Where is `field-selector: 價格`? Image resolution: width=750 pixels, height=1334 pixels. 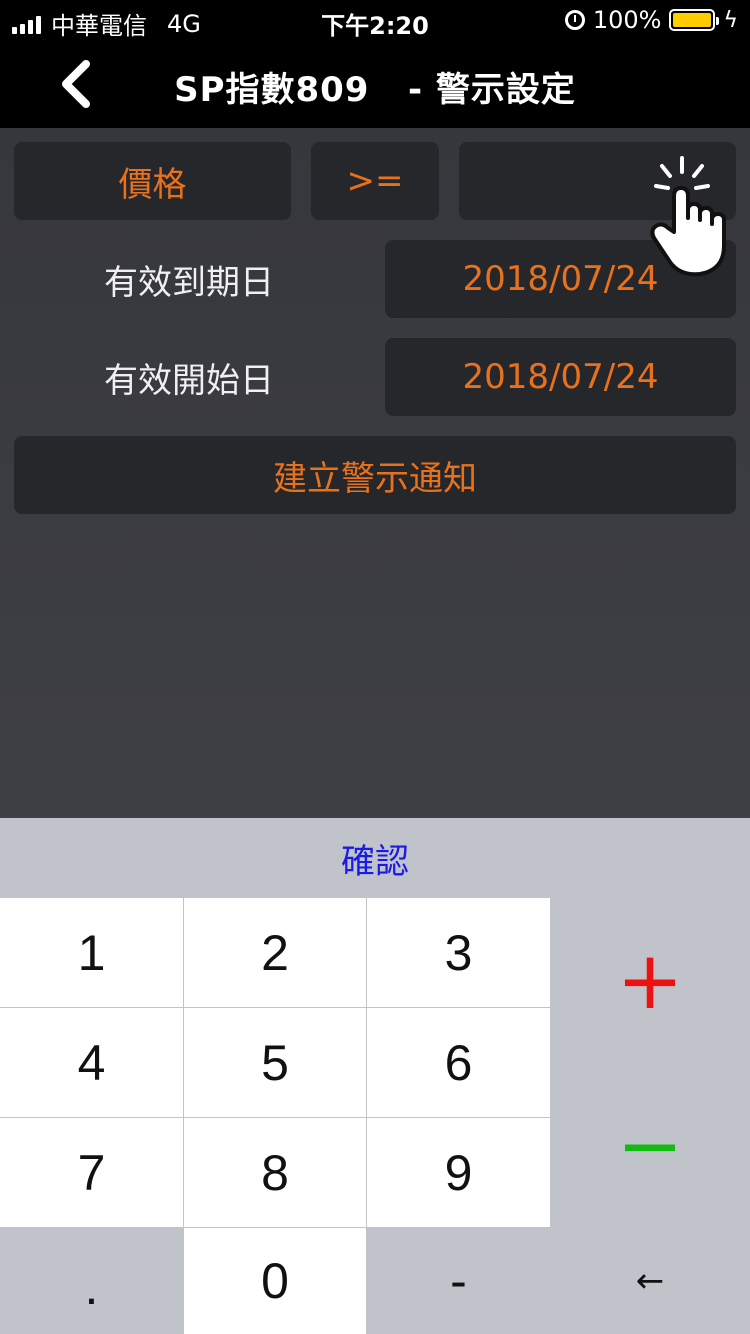 field-selector: 價格 is located at coordinates (152, 181).